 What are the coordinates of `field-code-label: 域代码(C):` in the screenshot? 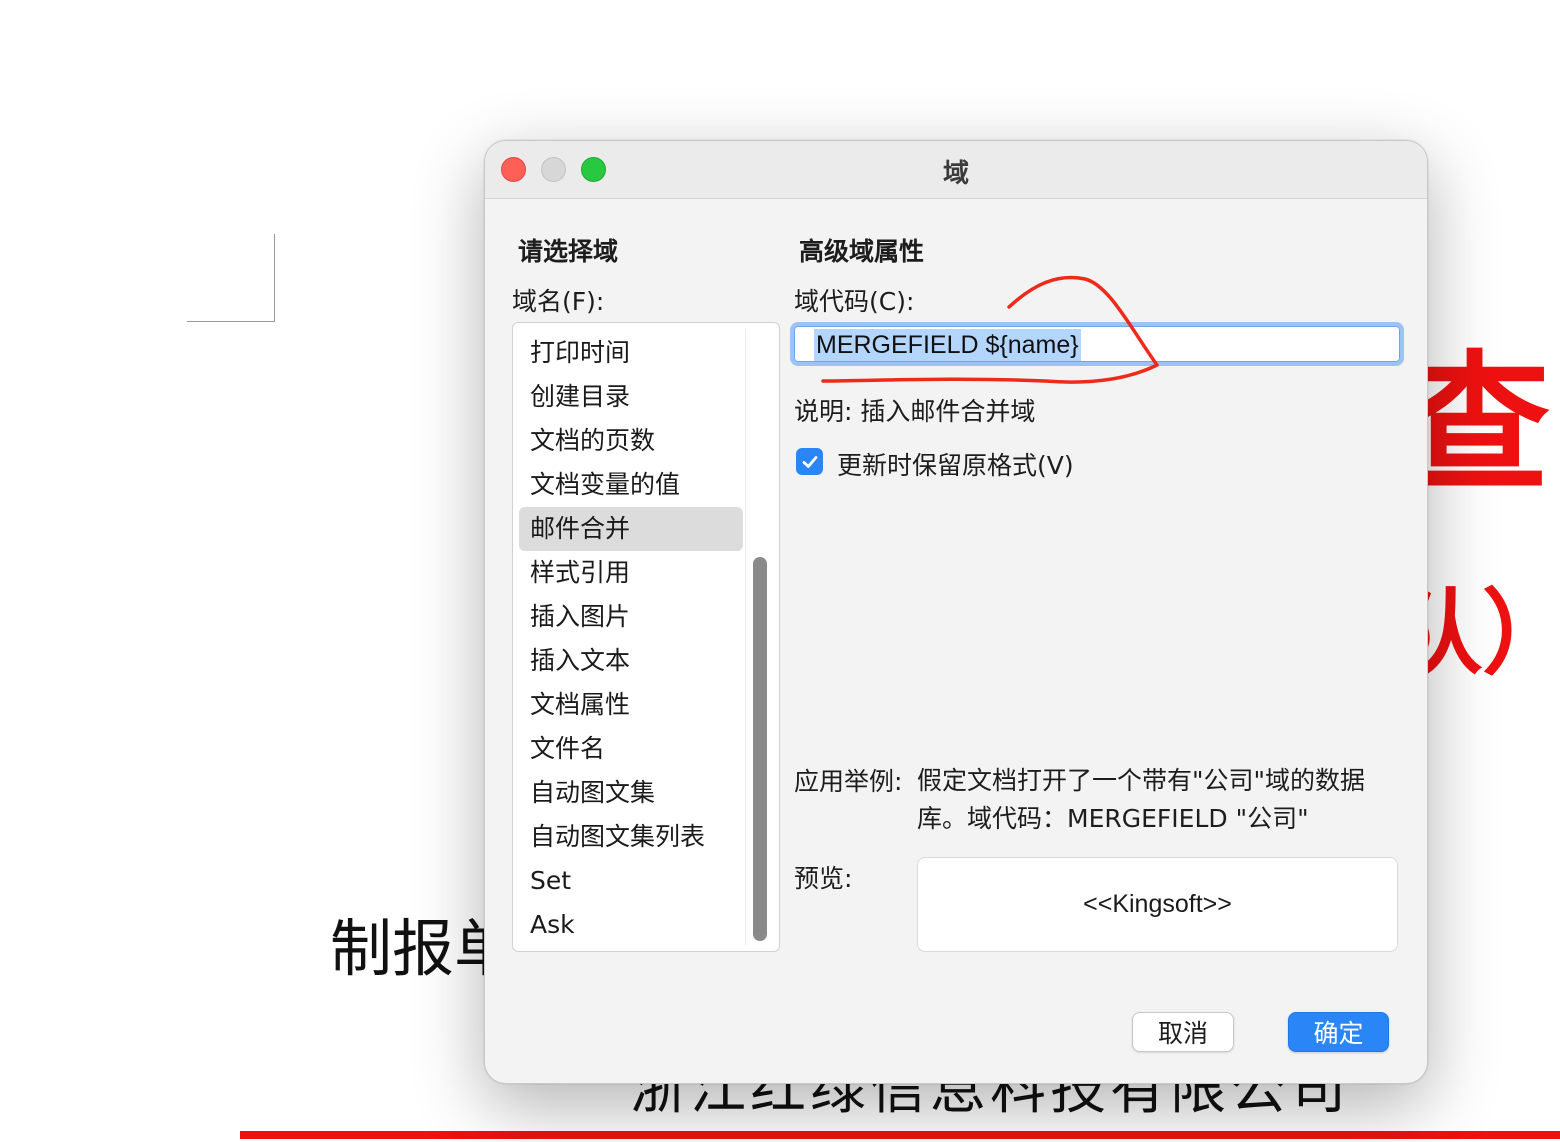 It's located at (854, 301).